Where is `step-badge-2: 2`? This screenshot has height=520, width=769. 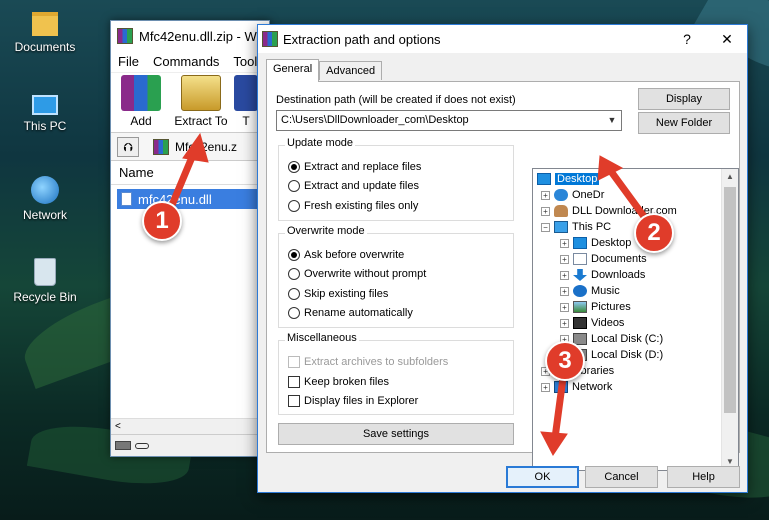 step-badge-2: 2 is located at coordinates (654, 233).